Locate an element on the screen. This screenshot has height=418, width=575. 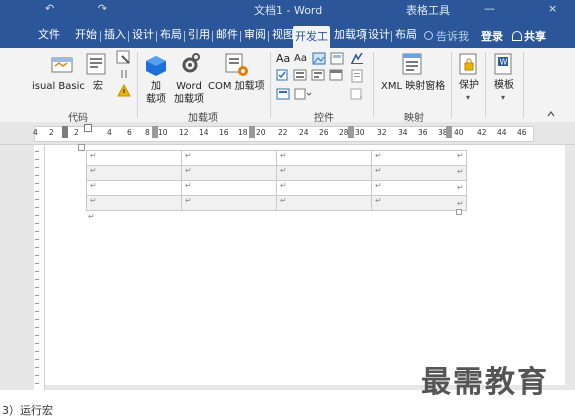
properties-icon is located at coordinates (357, 76).